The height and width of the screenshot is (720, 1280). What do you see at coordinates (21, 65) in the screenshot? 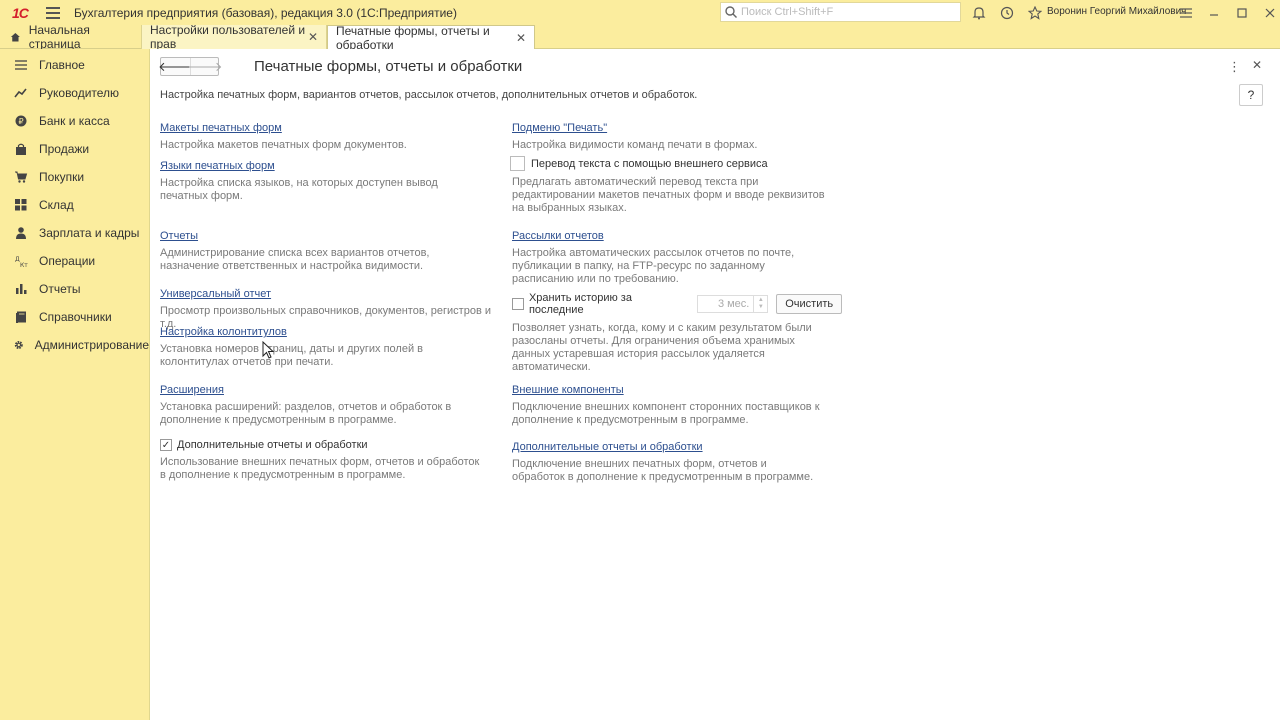
I see `menu-icon` at bounding box center [21, 65].